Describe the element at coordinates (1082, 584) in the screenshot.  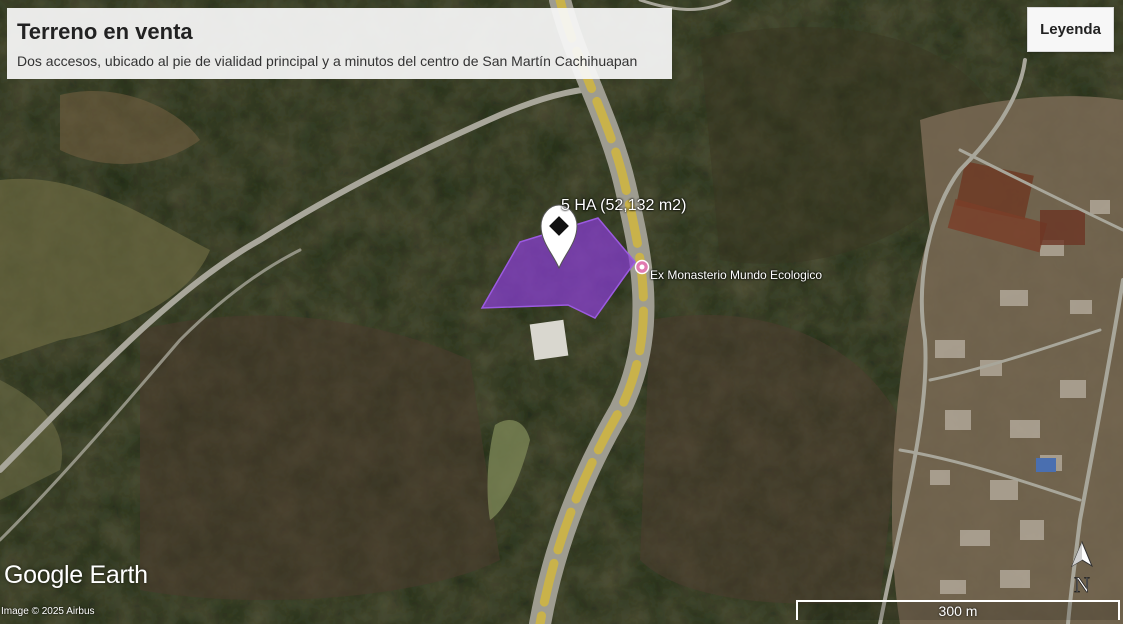
I see `north-label: N` at that location.